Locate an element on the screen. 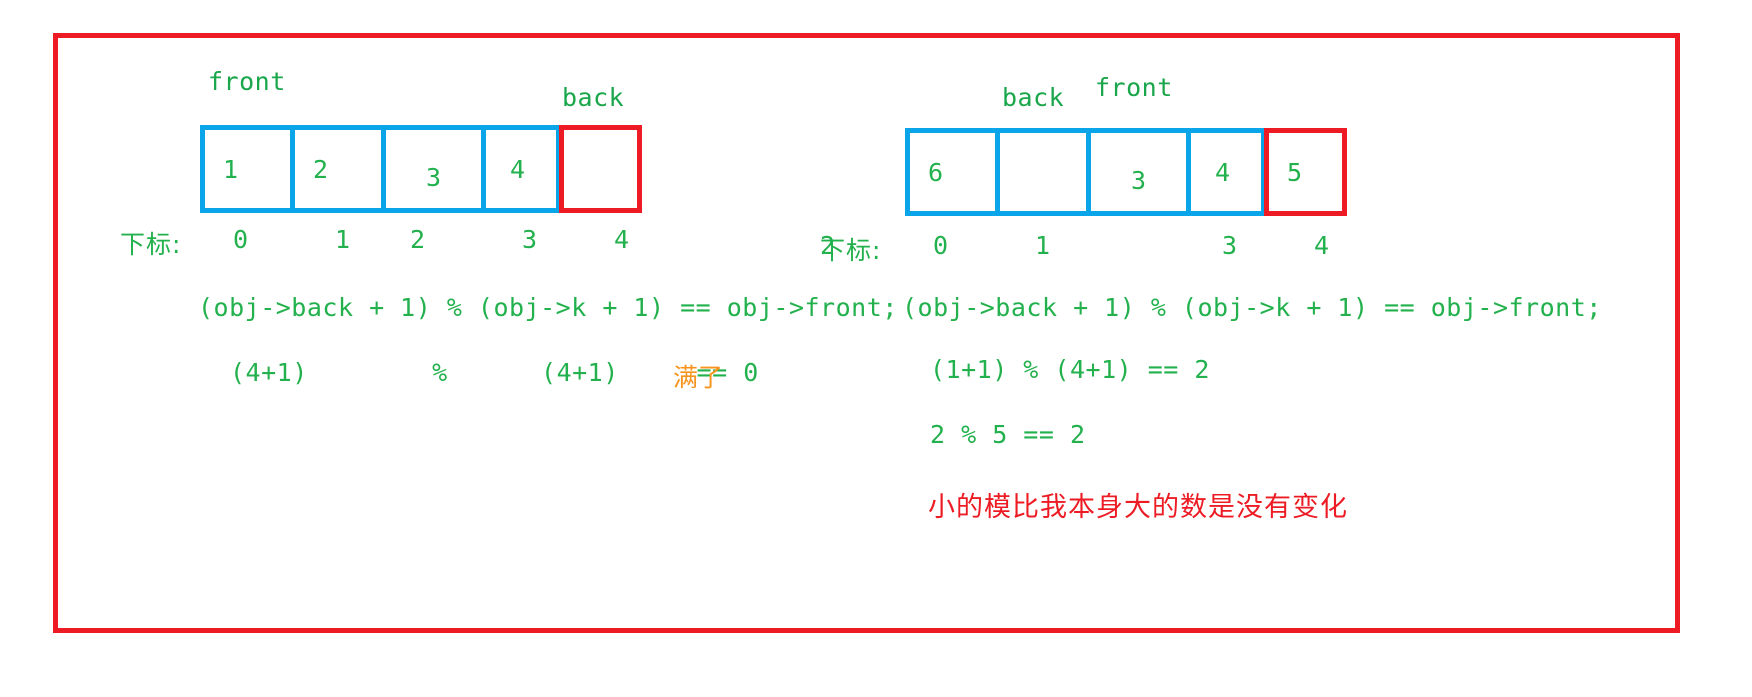  right-index-2: 2 is located at coordinates (828, 245).